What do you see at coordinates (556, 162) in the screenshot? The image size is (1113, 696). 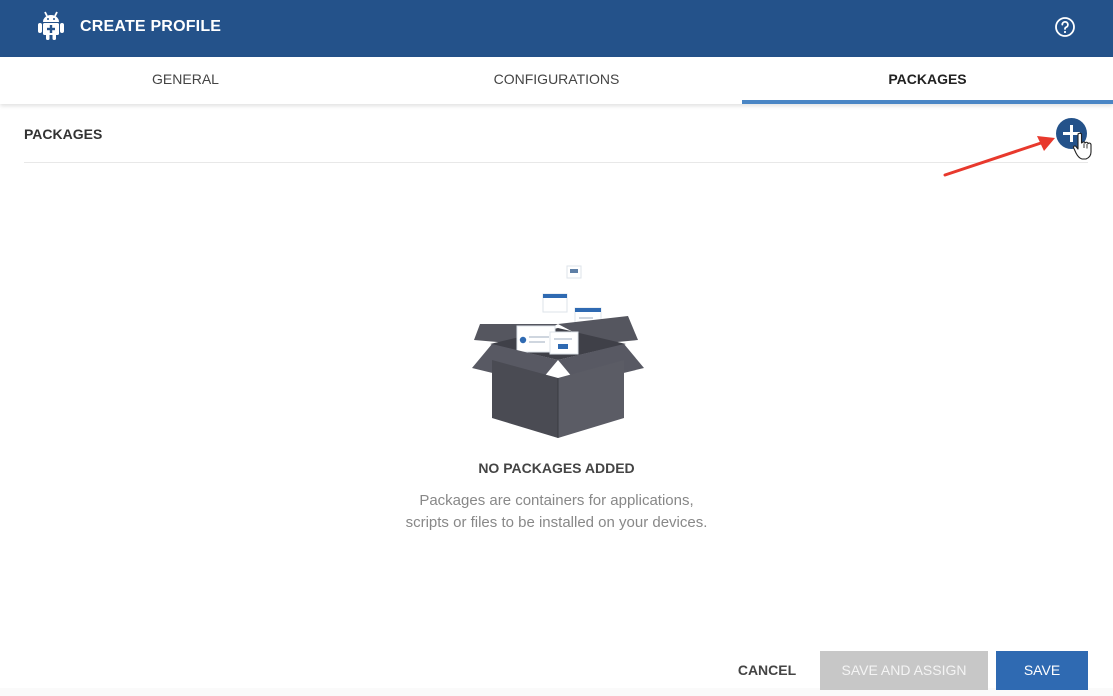 I see `section-divider` at bounding box center [556, 162].